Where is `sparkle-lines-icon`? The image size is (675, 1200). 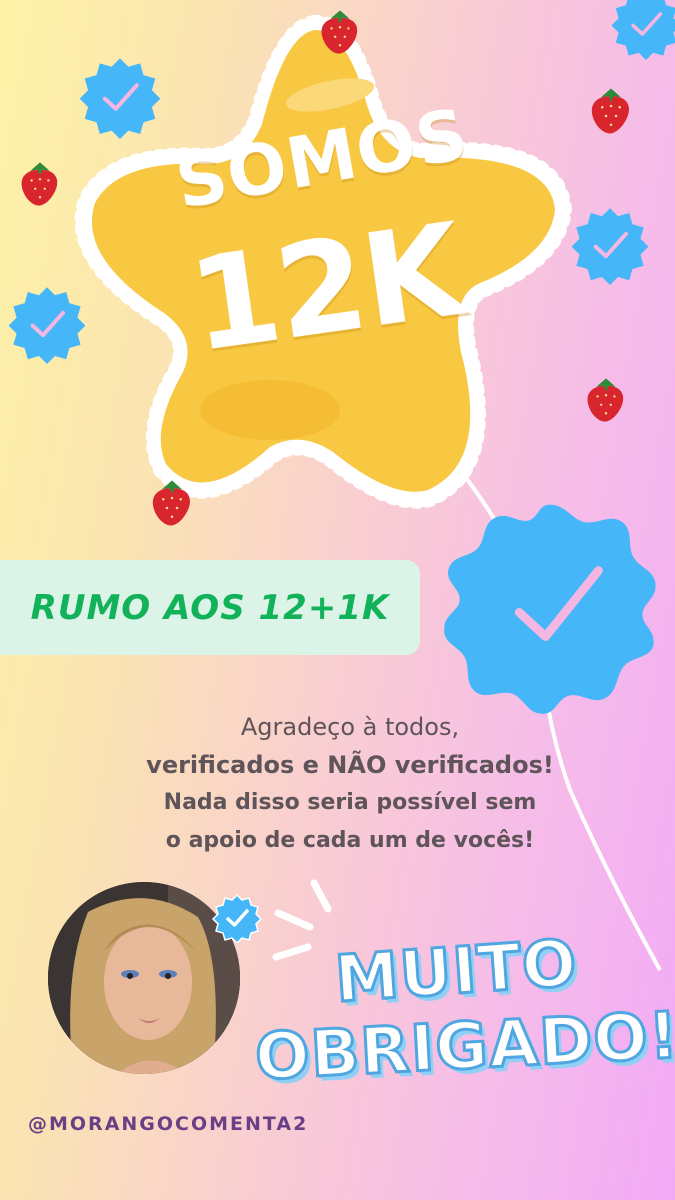
sparkle-lines-icon is located at coordinates (302, 920).